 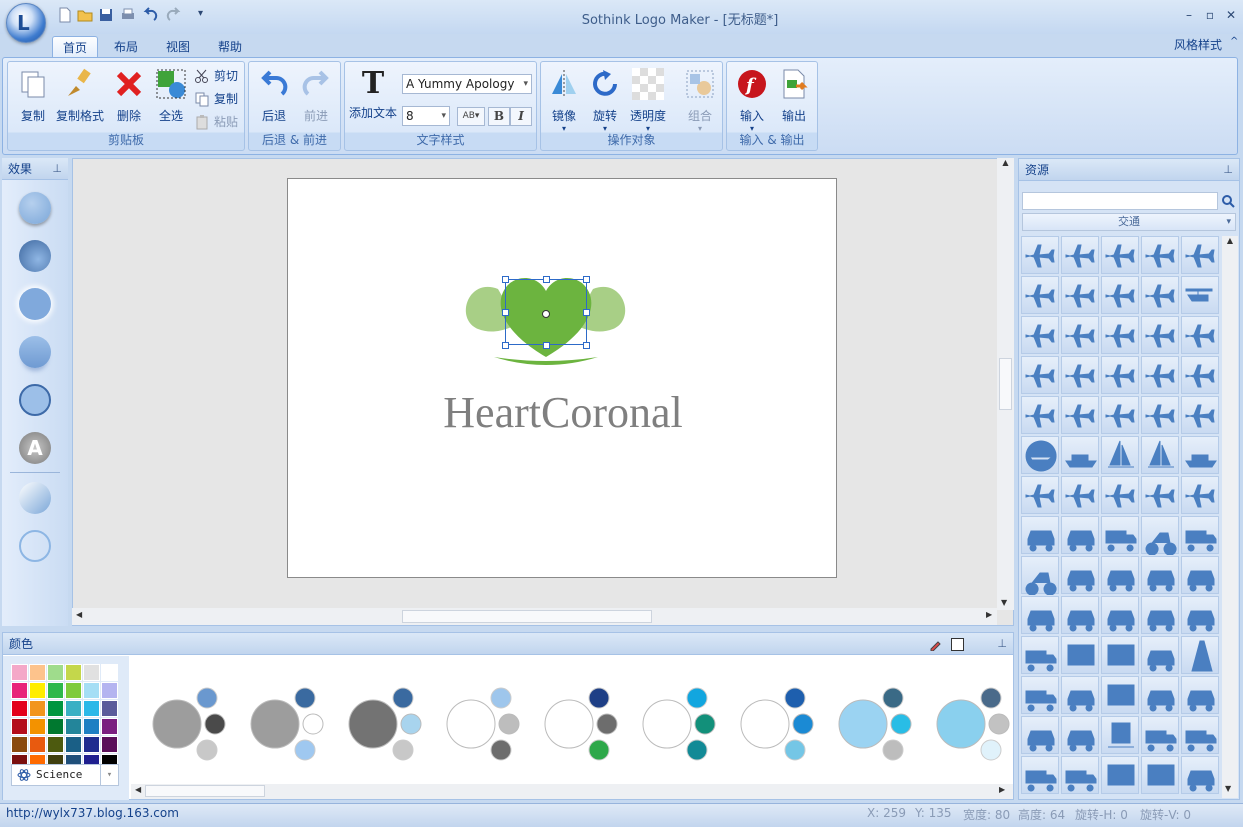 What do you see at coordinates (499, 116) in the screenshot?
I see `bold-button: B` at bounding box center [499, 116].